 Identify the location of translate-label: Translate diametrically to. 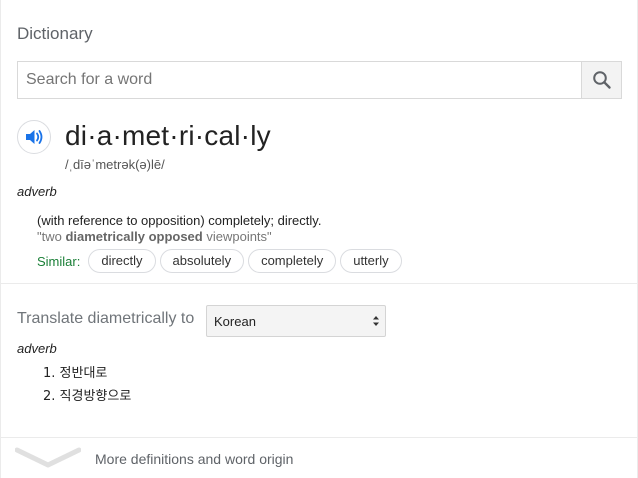
(106, 318).